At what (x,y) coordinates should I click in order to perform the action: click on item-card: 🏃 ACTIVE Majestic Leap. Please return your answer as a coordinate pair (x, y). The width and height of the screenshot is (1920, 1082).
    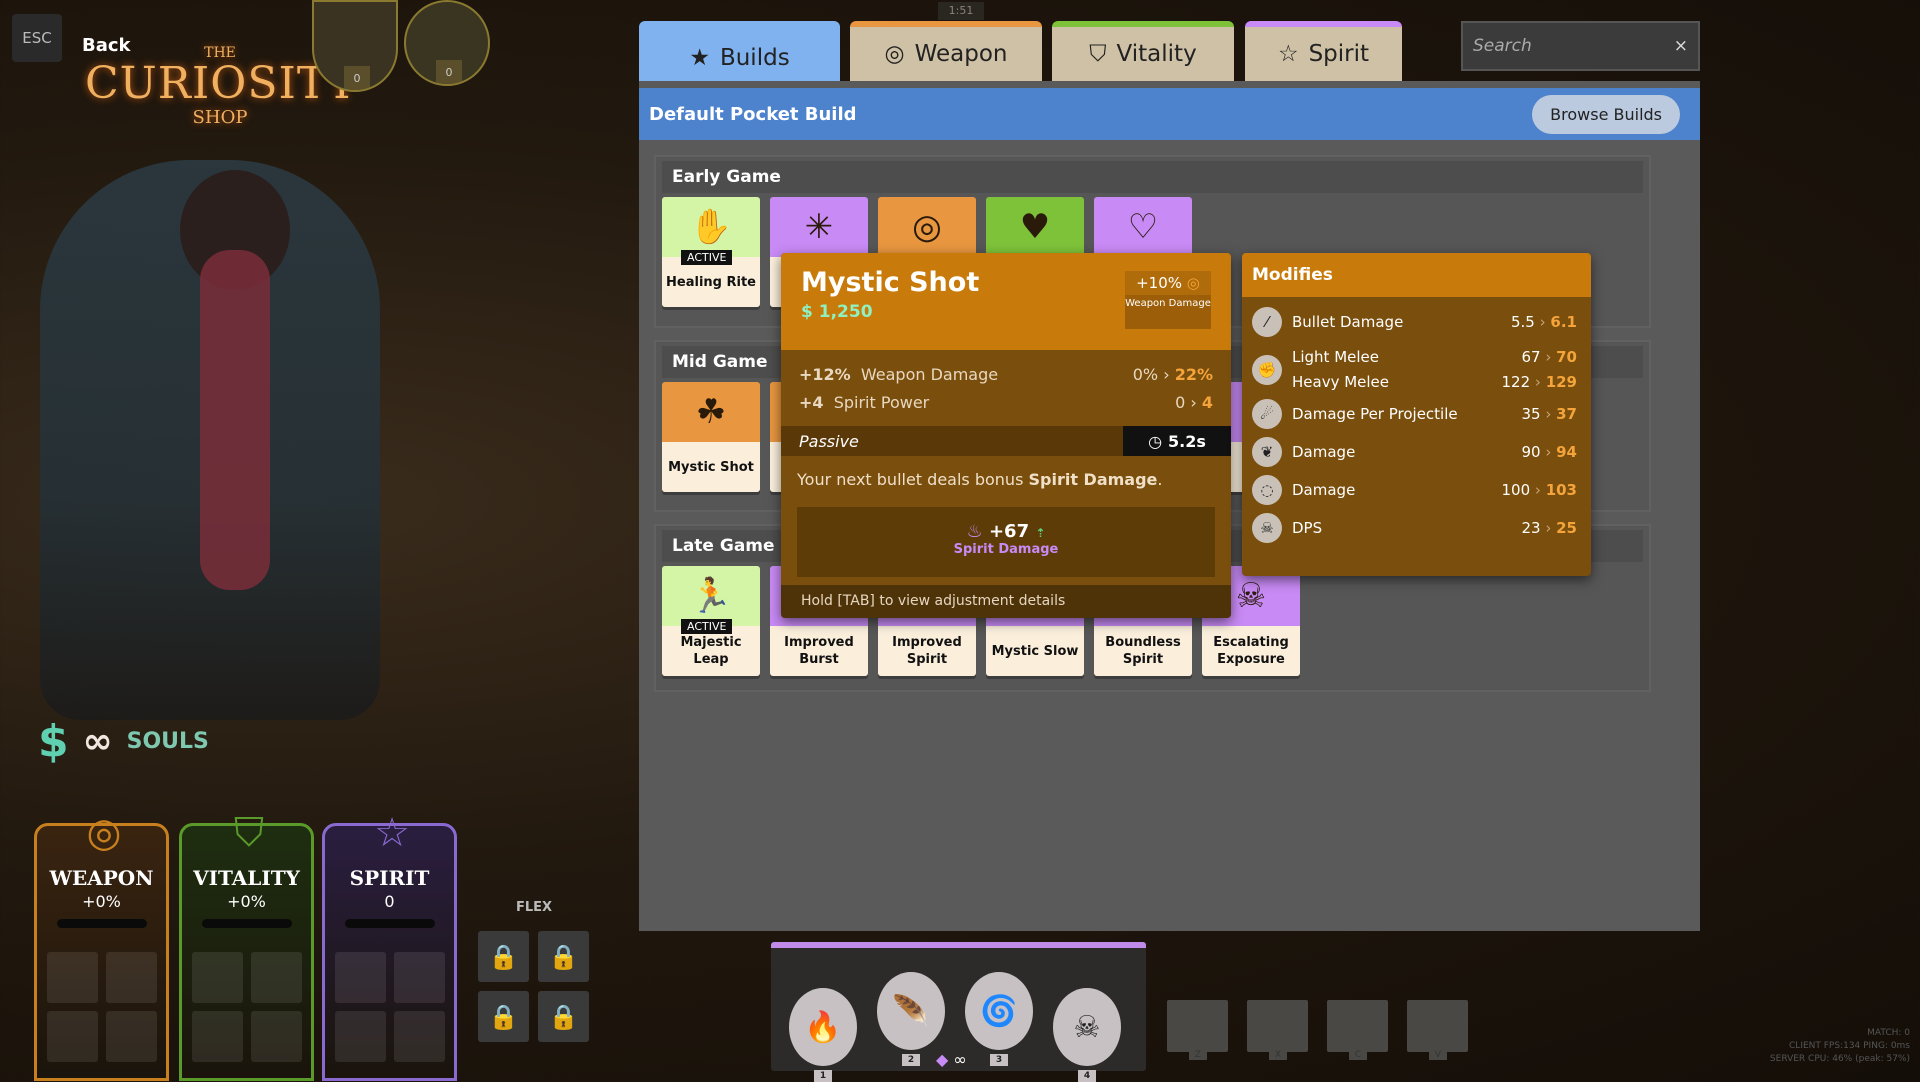
    Looking at the image, I should click on (711, 621).